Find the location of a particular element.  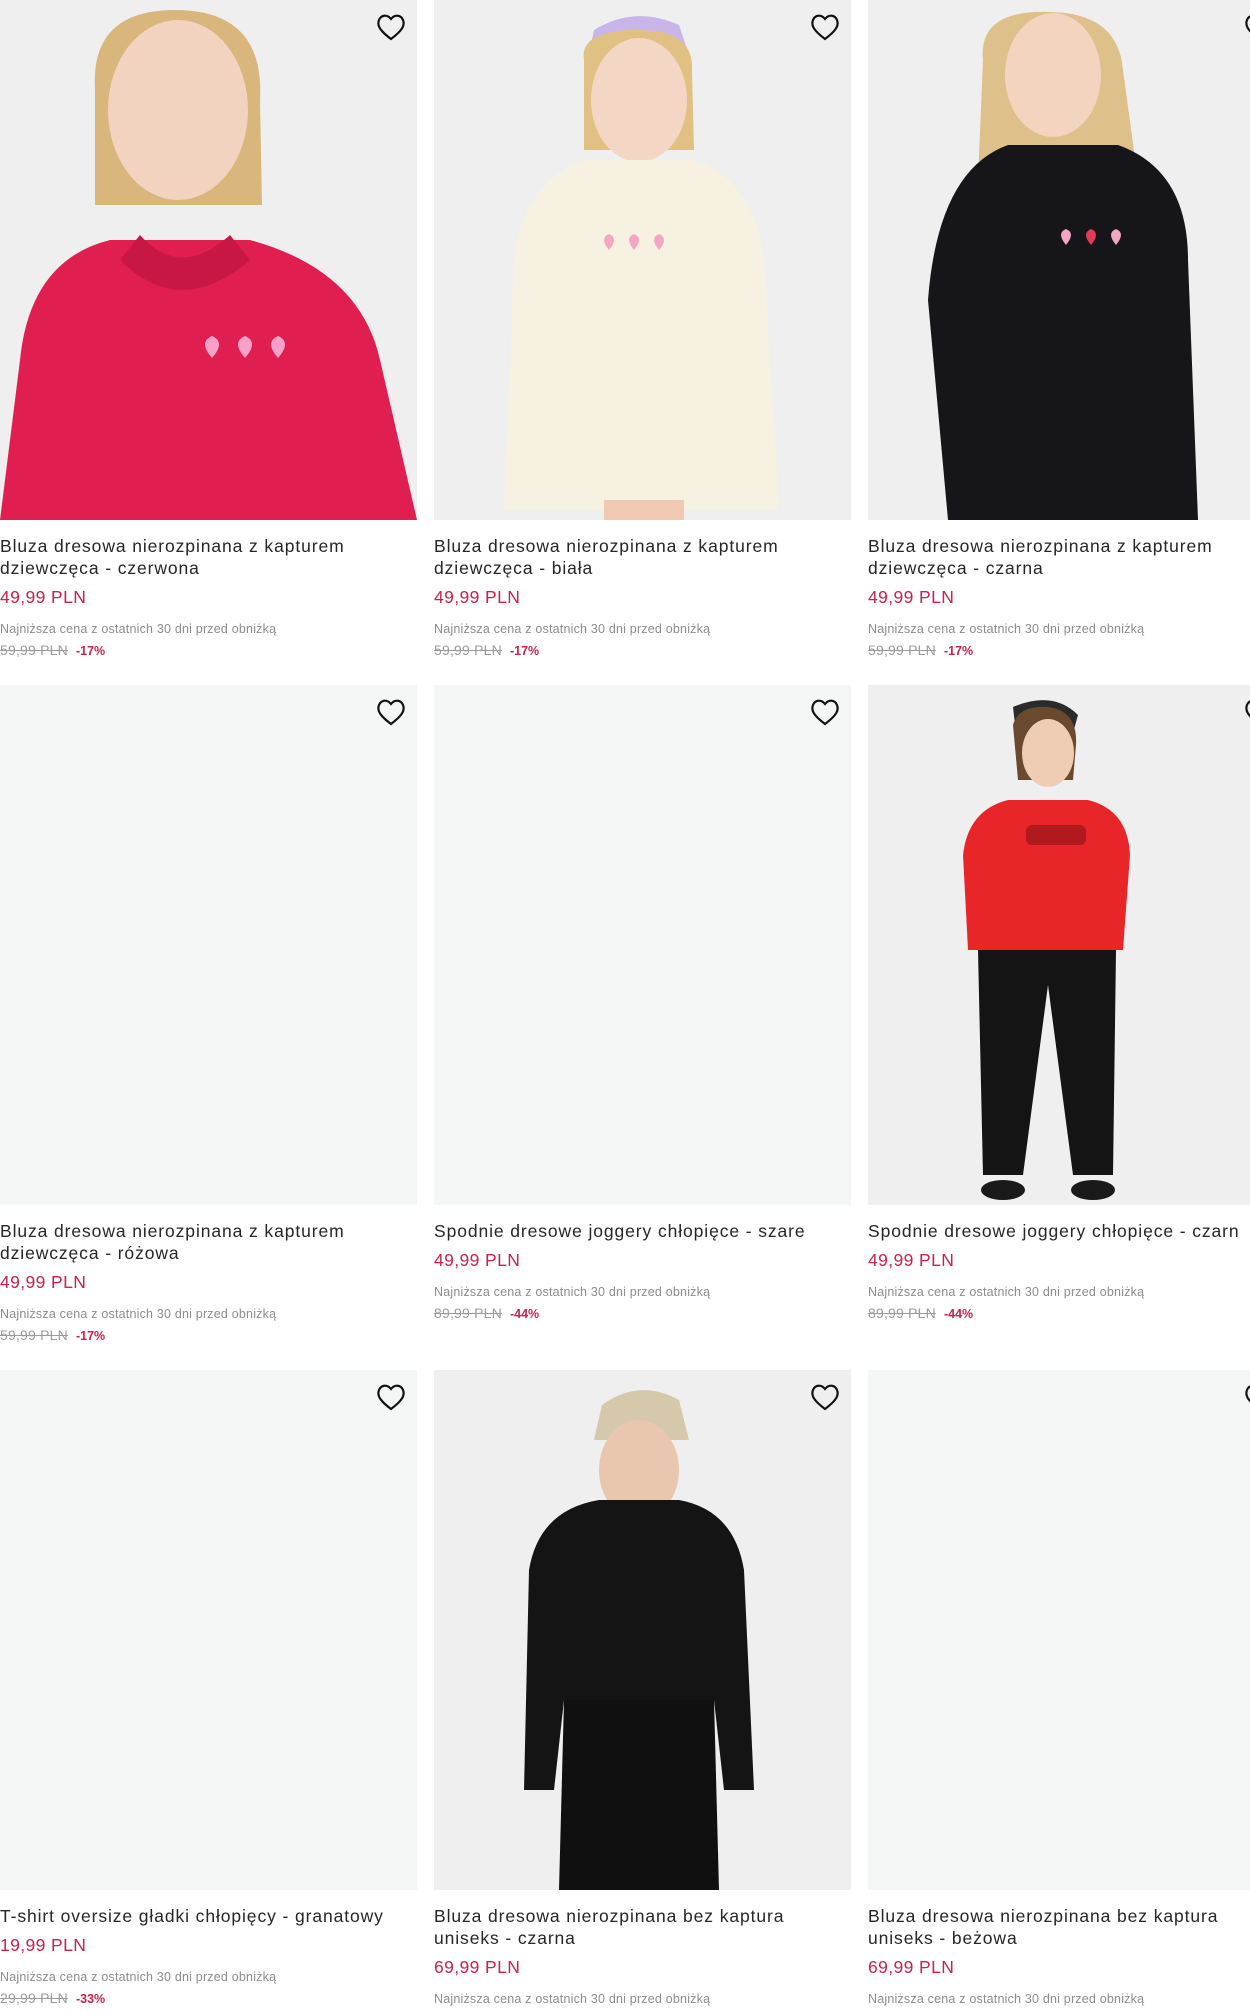

girl-black-hoodie-photo is located at coordinates (1059, 260).